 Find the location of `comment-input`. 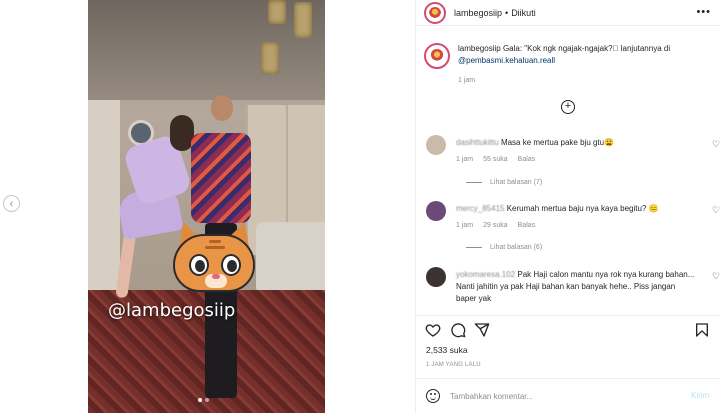

comment-input is located at coordinates (560, 396).